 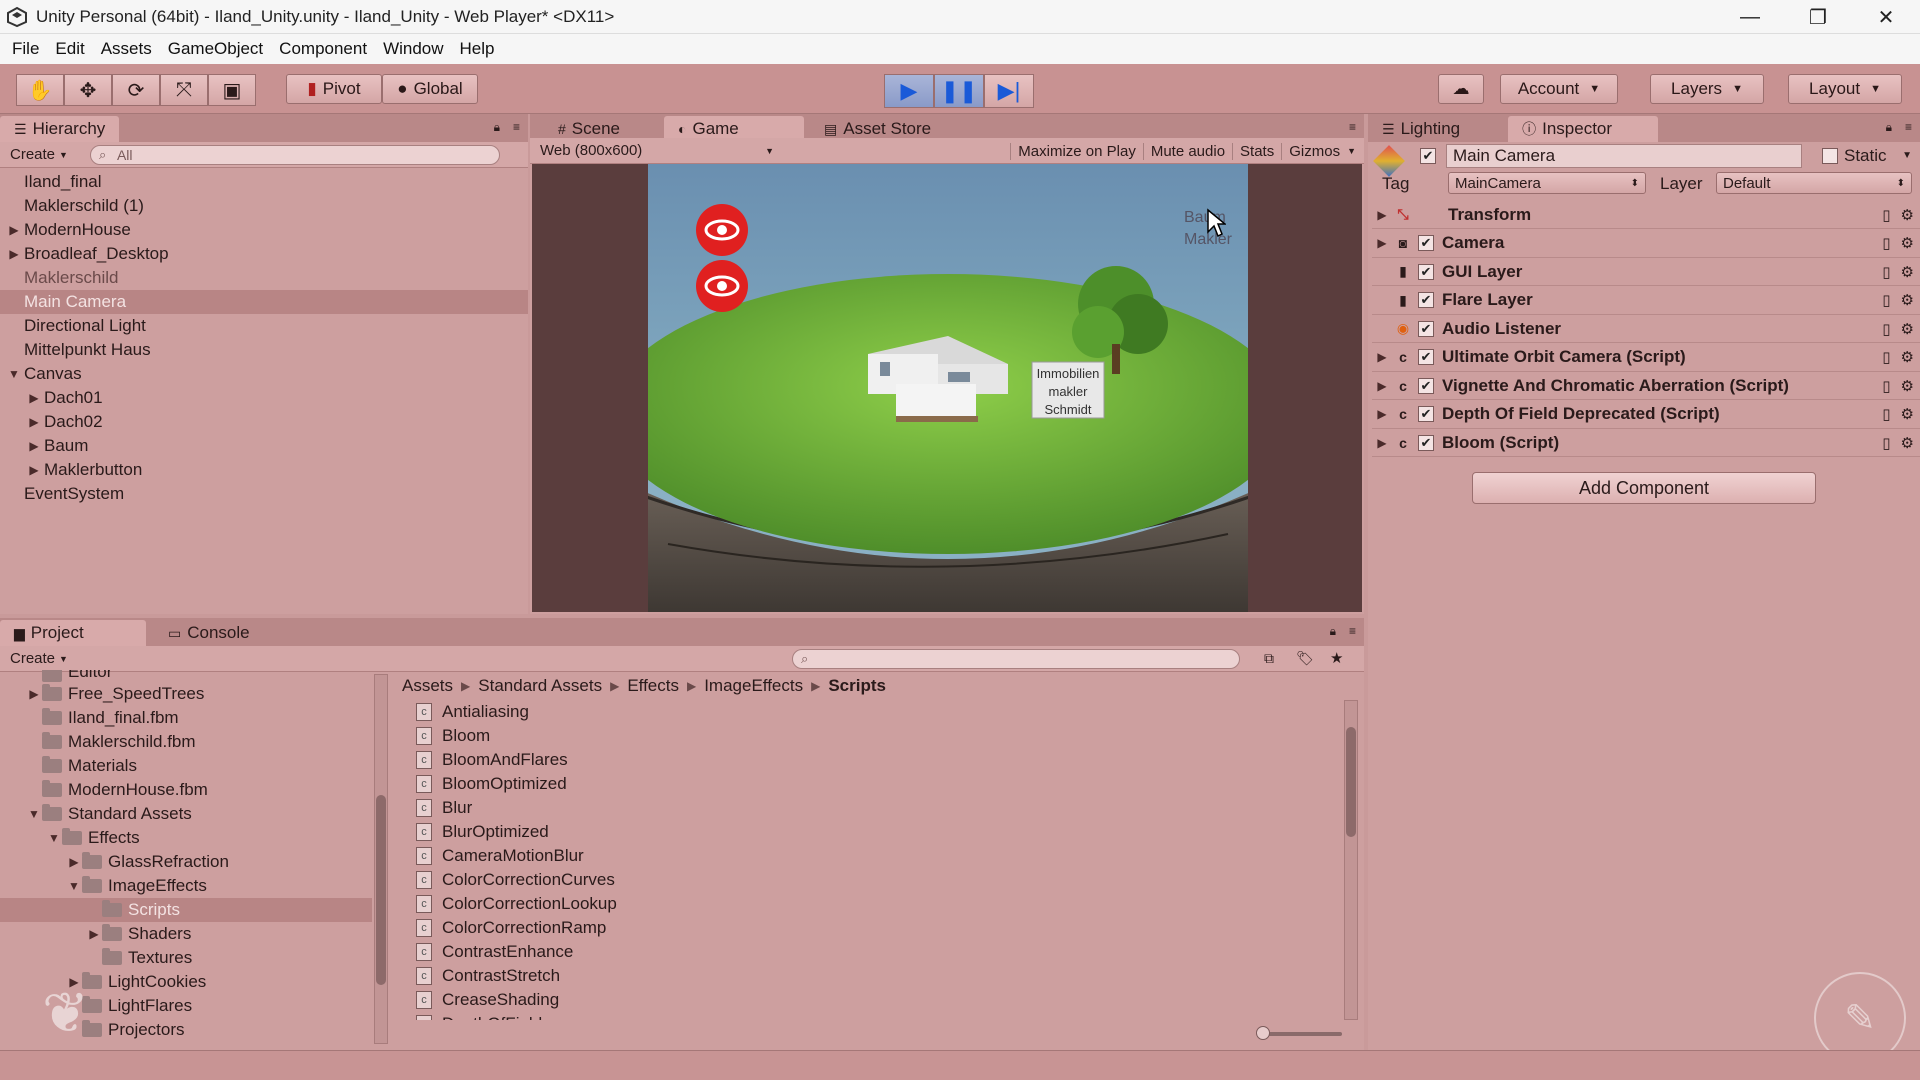 What do you see at coordinates (264, 326) in the screenshot?
I see `hierarchy-item: Directional Light` at bounding box center [264, 326].